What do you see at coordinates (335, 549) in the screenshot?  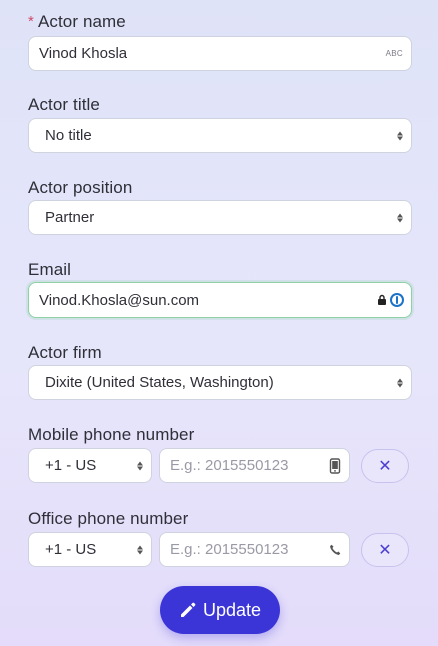 I see `phone-icon` at bounding box center [335, 549].